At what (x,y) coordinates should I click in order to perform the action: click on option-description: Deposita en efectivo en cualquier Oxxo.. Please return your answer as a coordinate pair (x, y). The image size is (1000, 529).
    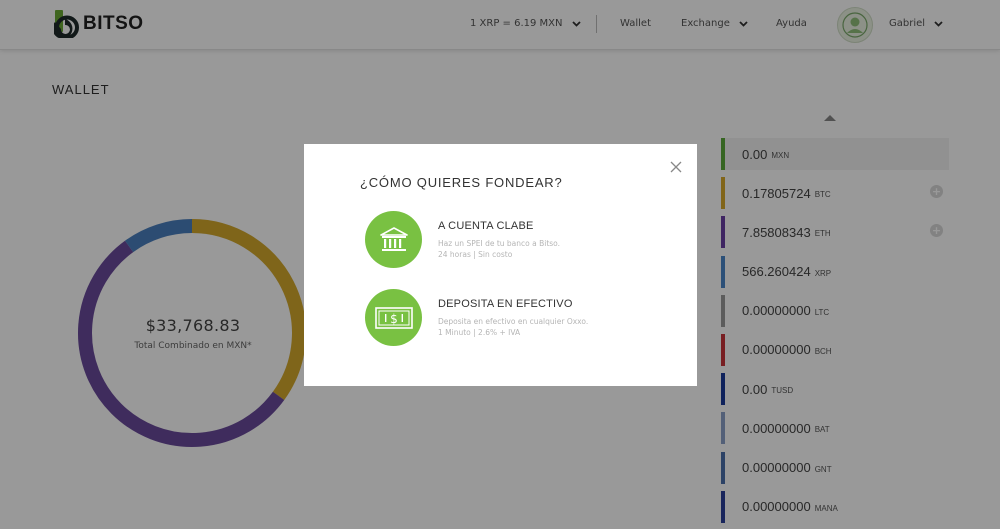
    Looking at the image, I should click on (513, 321).